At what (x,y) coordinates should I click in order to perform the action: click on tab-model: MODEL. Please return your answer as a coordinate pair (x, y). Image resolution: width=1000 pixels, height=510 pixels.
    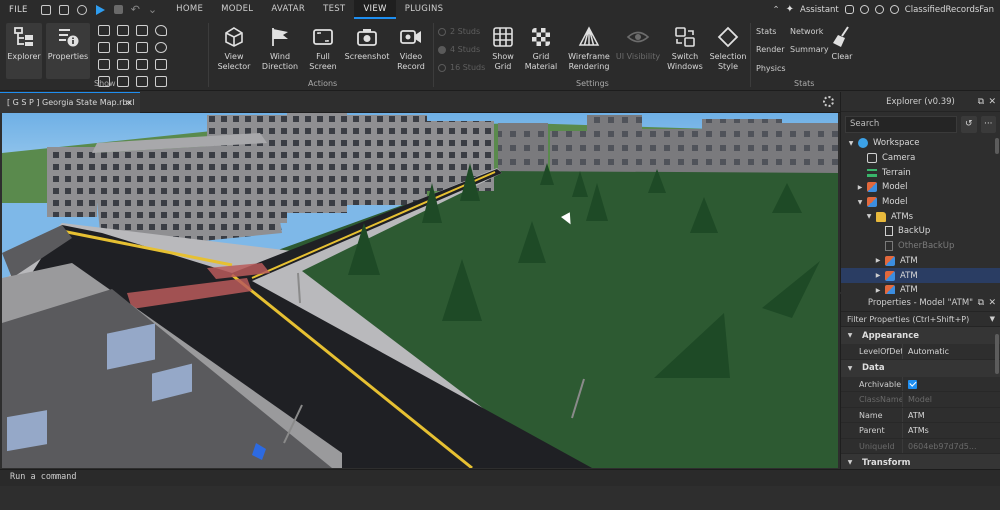
    Looking at the image, I should click on (237, 9).